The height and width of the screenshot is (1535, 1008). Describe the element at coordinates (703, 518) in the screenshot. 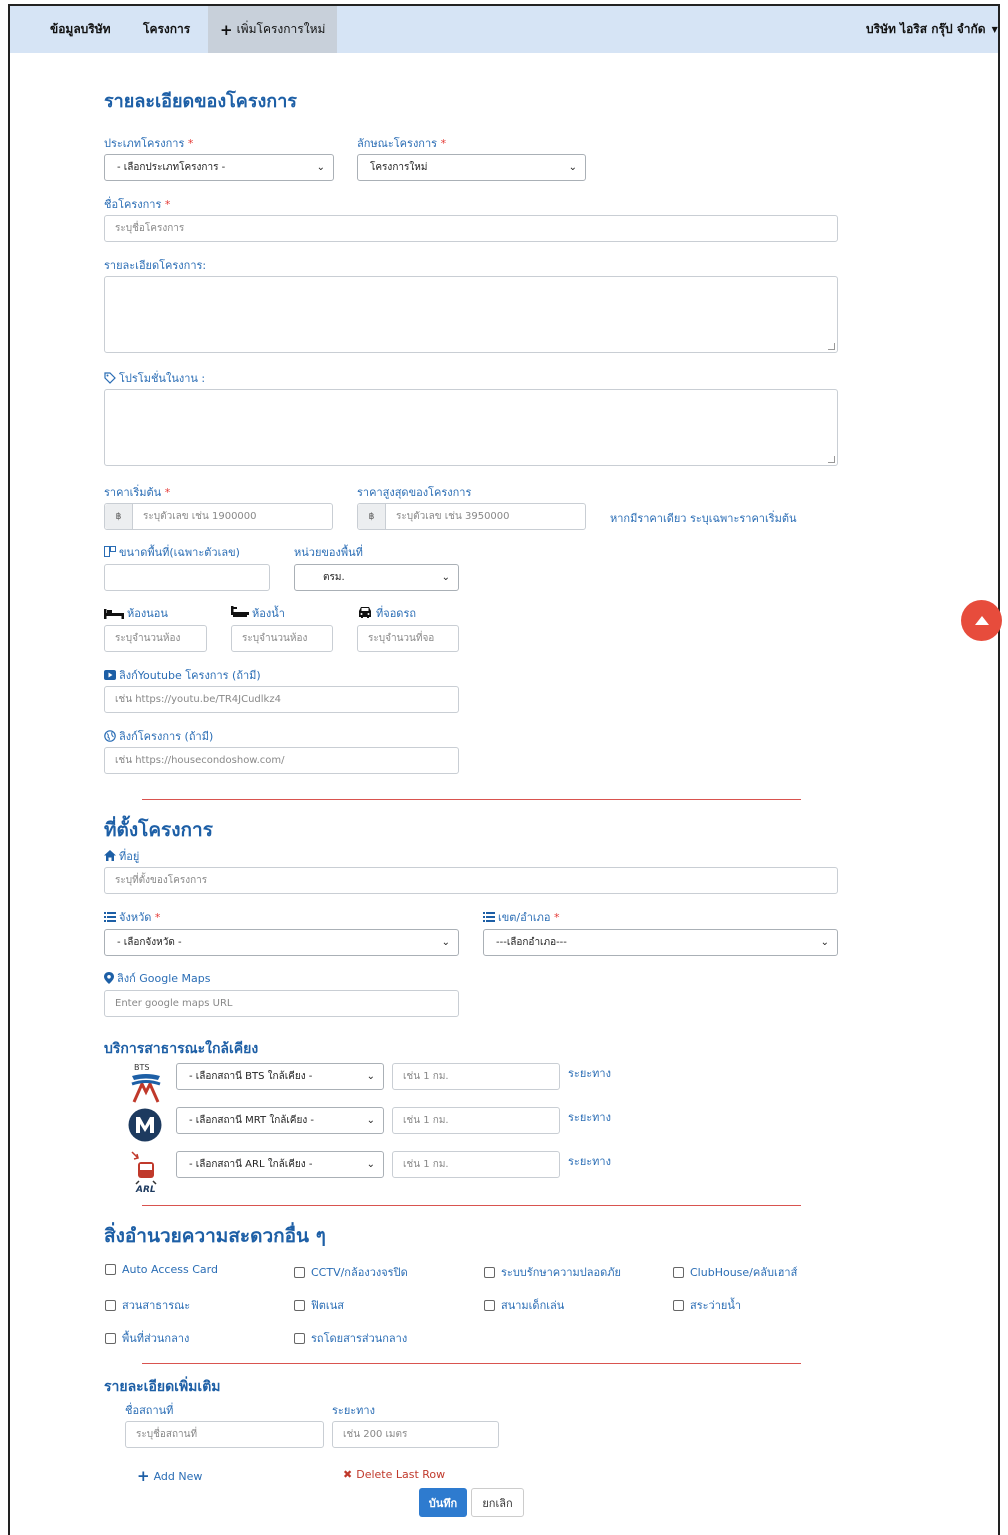

I see `price-hint: หากมีราคาเดียว ระบุเฉพาะราคาเริ่มต้น` at that location.